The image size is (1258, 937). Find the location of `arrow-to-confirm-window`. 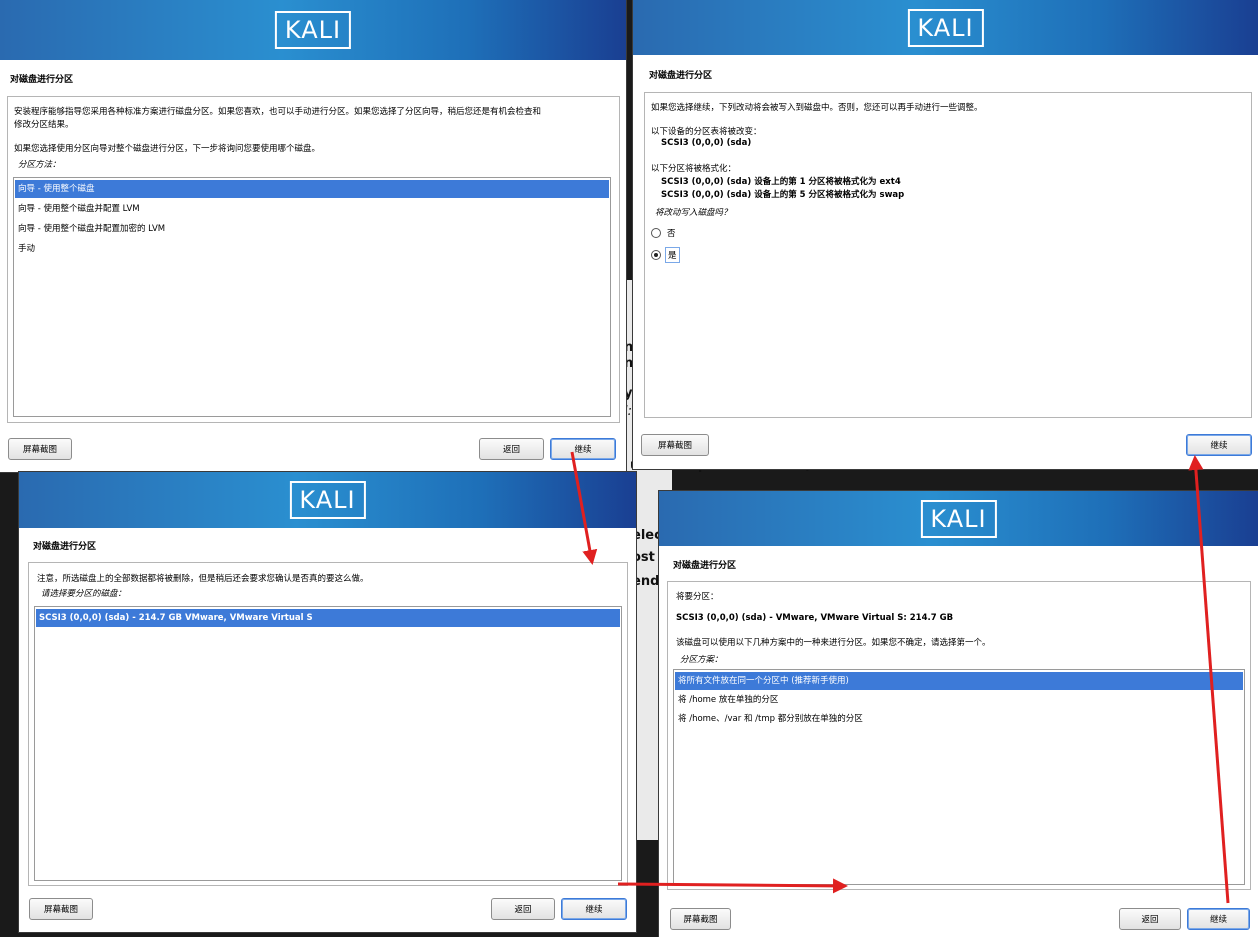

arrow-to-confirm-window is located at coordinates (1209, 679).